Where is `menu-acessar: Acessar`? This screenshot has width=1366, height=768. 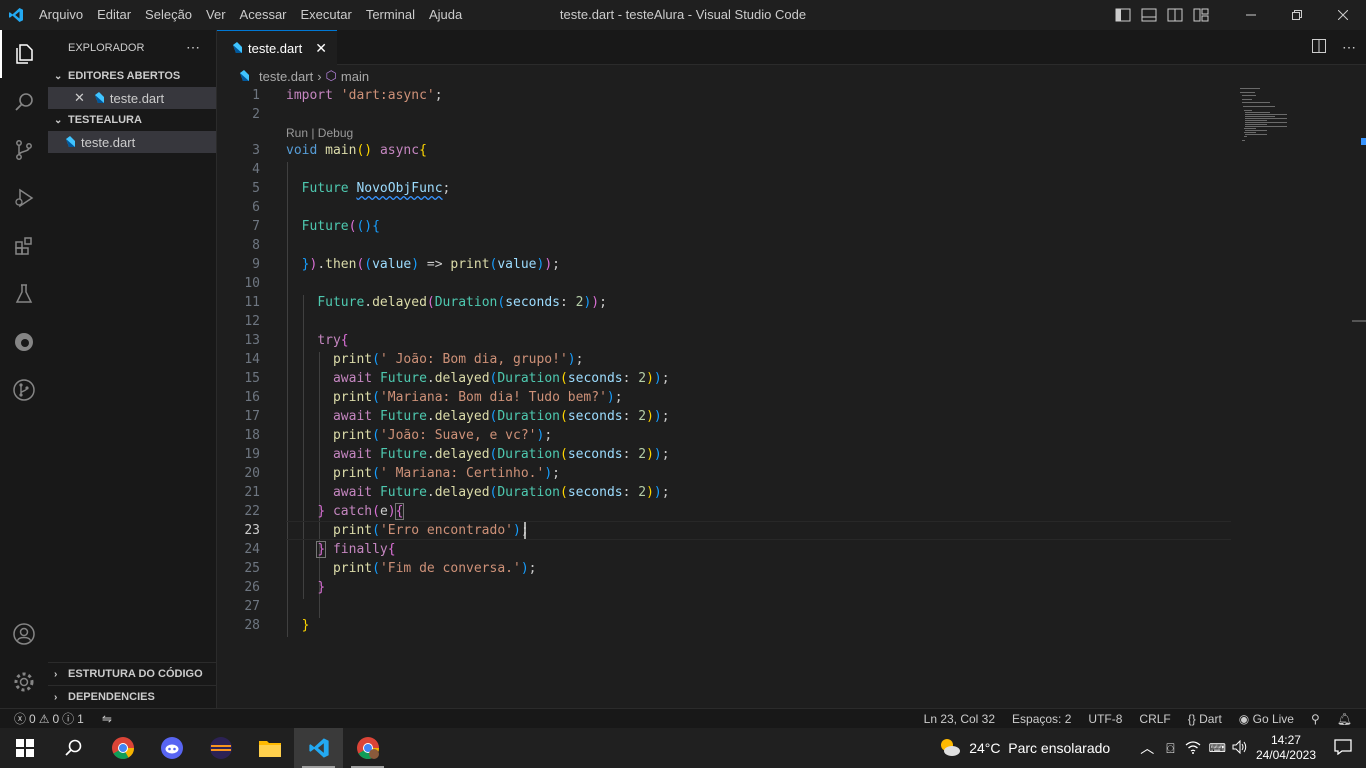 menu-acessar: Acessar is located at coordinates (263, 15).